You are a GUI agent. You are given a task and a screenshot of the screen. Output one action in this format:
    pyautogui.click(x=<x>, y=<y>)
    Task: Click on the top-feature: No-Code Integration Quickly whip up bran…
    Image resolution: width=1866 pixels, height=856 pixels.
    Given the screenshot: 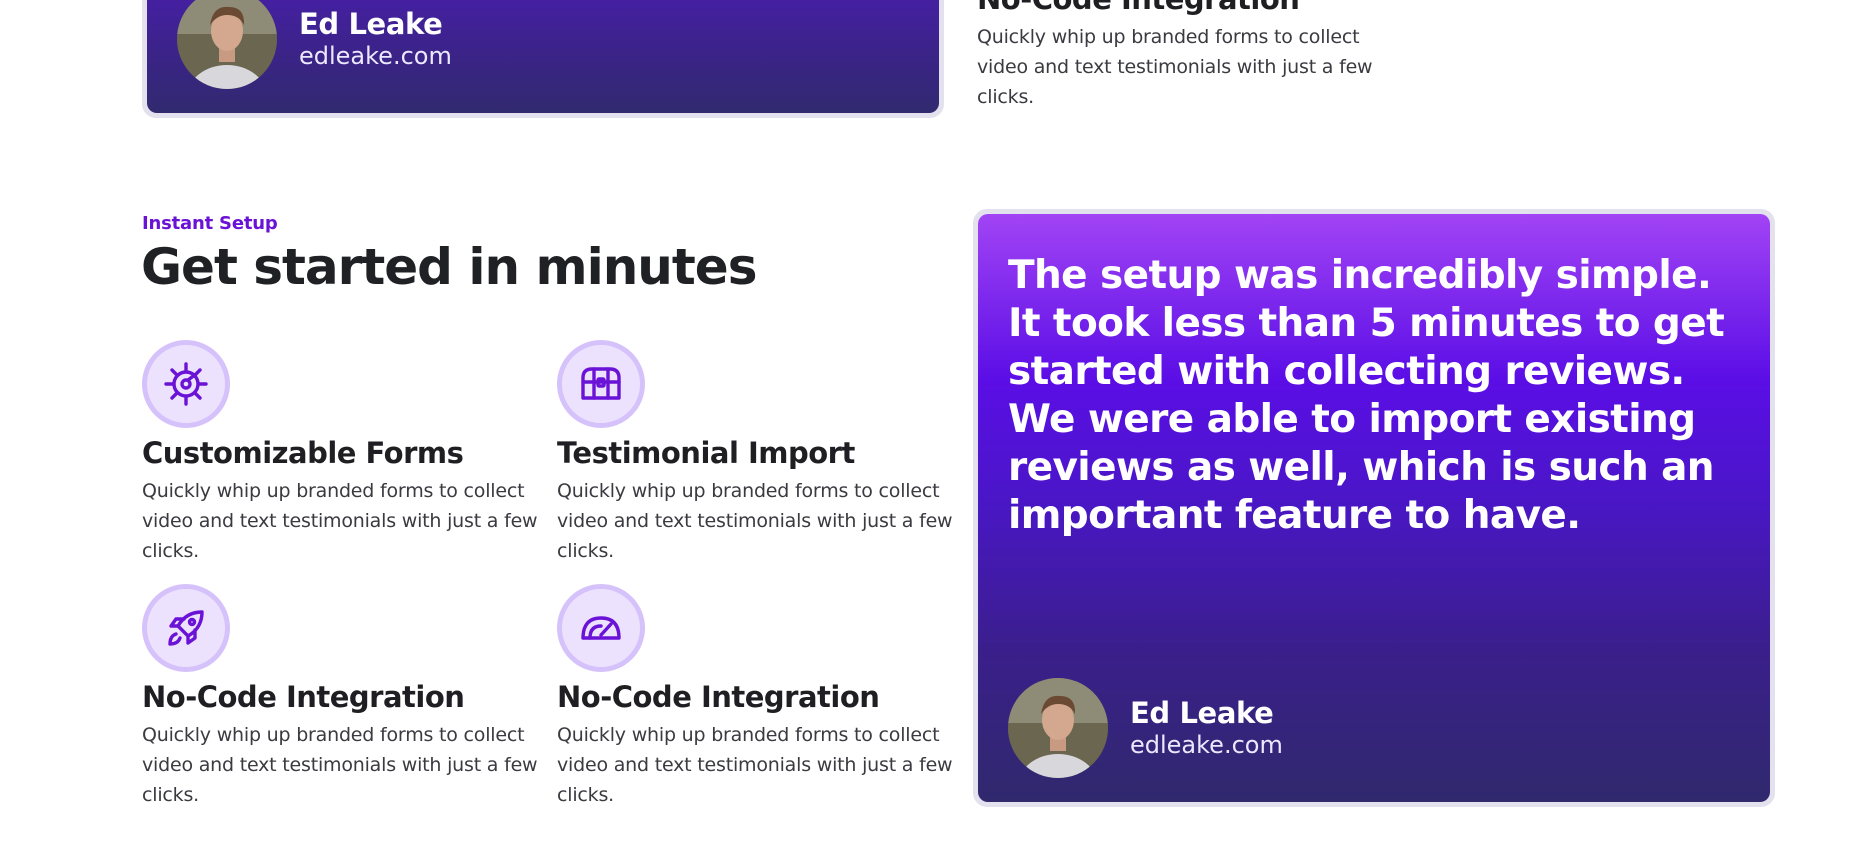 What is the action you would take?
    pyautogui.click(x=1187, y=56)
    